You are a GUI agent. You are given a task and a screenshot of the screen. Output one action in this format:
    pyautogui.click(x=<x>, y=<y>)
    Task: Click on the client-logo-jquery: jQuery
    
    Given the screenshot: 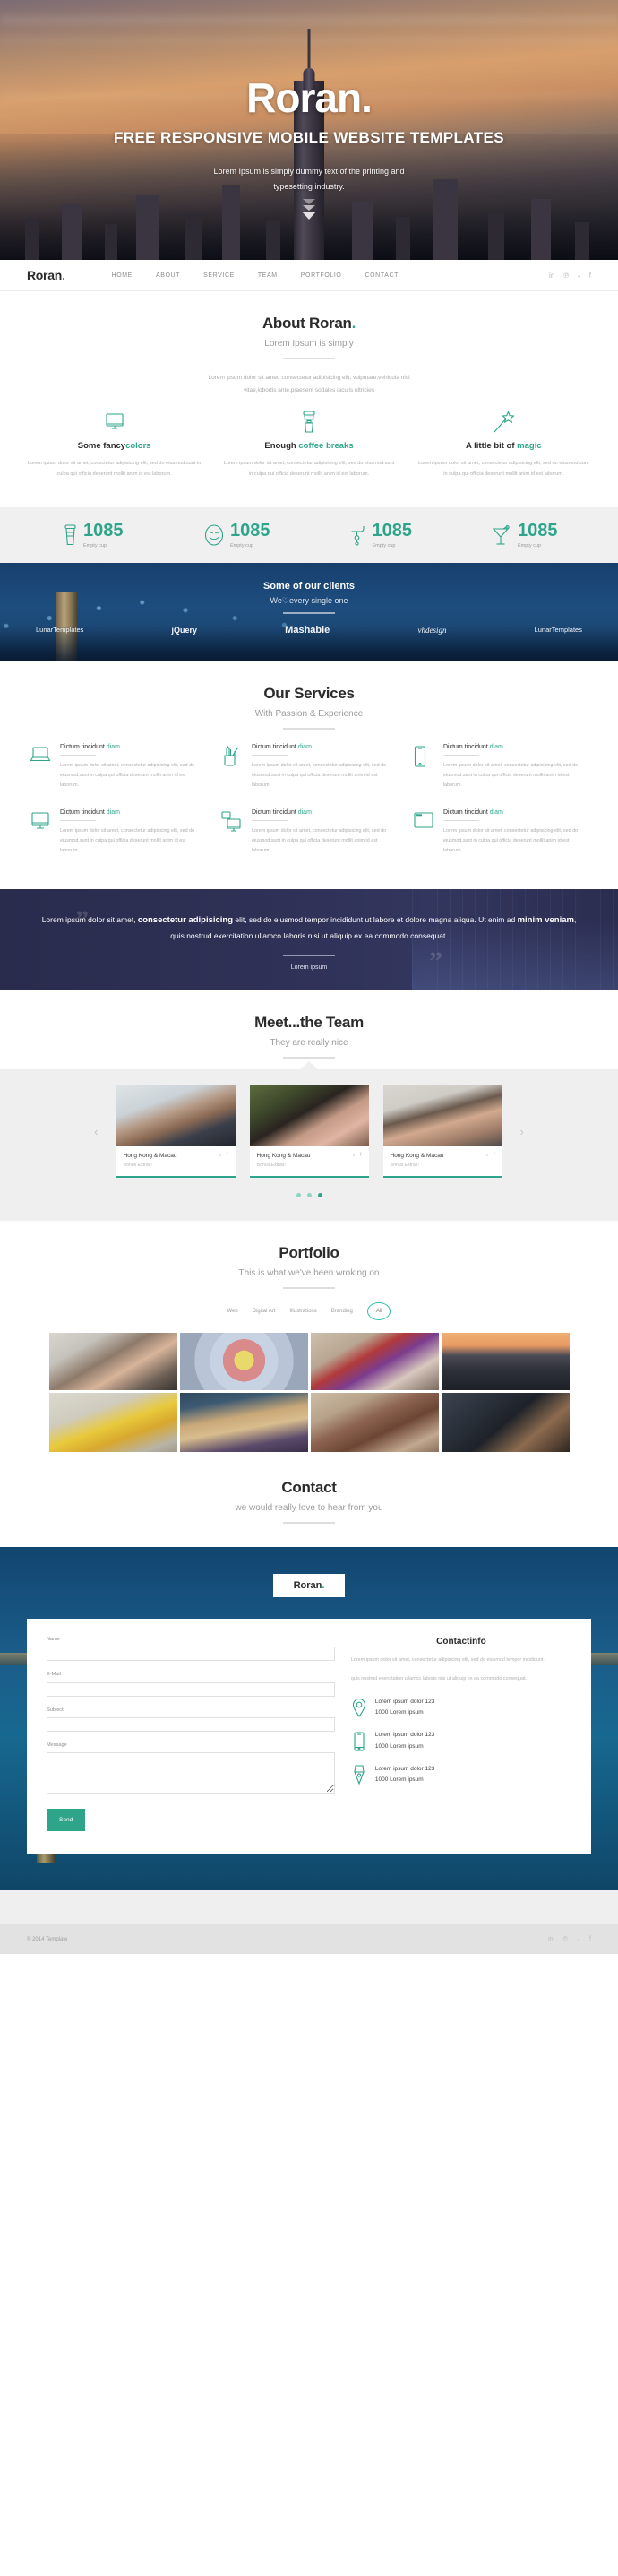 What is the action you would take?
    pyautogui.click(x=185, y=630)
    